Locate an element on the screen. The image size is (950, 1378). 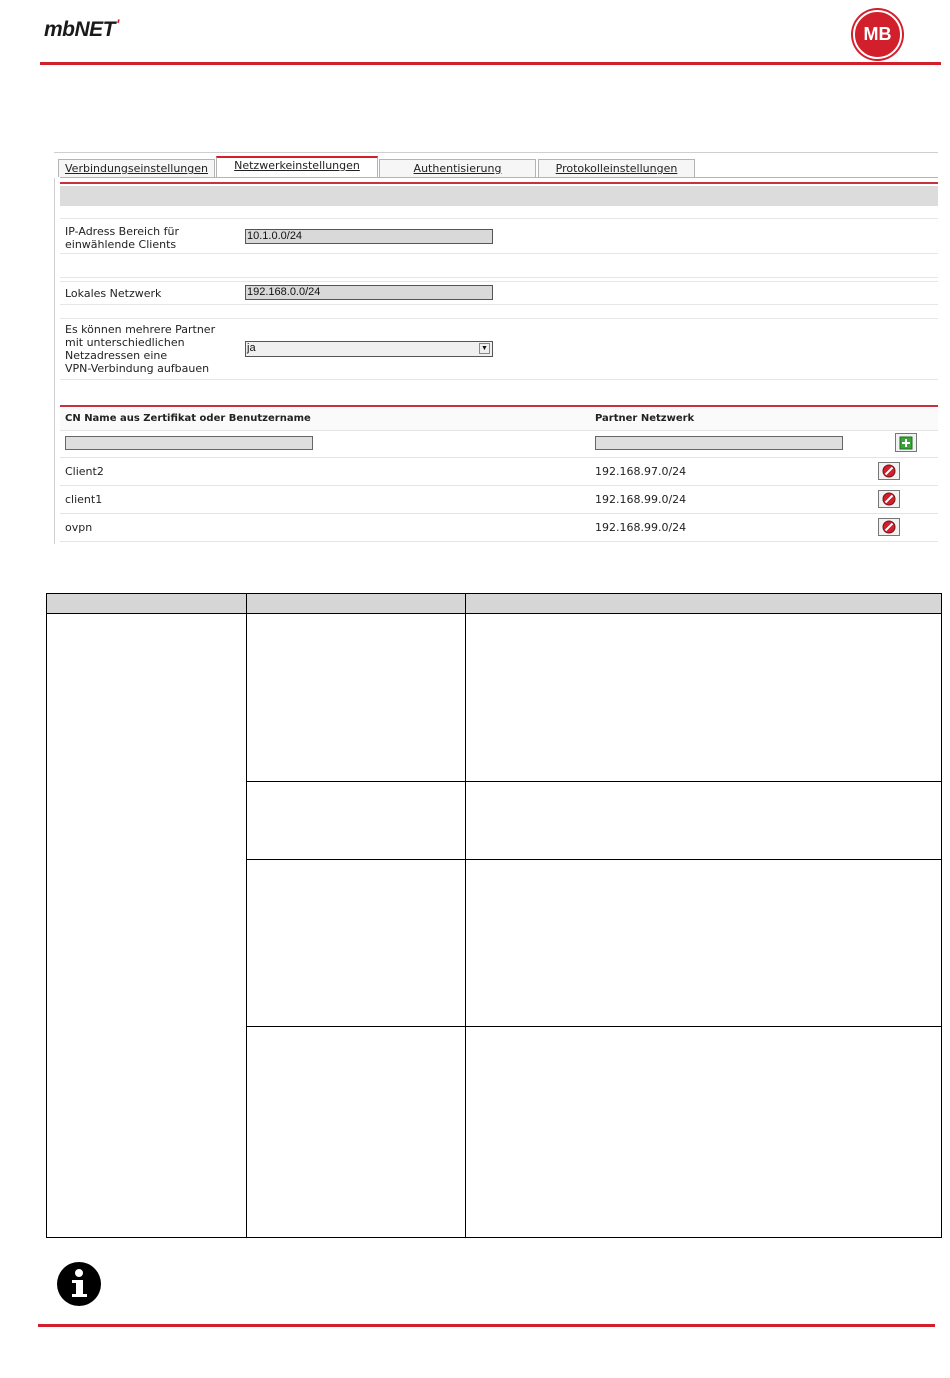
chevron-down-icon: ▼ is located at coordinates (484, 348).